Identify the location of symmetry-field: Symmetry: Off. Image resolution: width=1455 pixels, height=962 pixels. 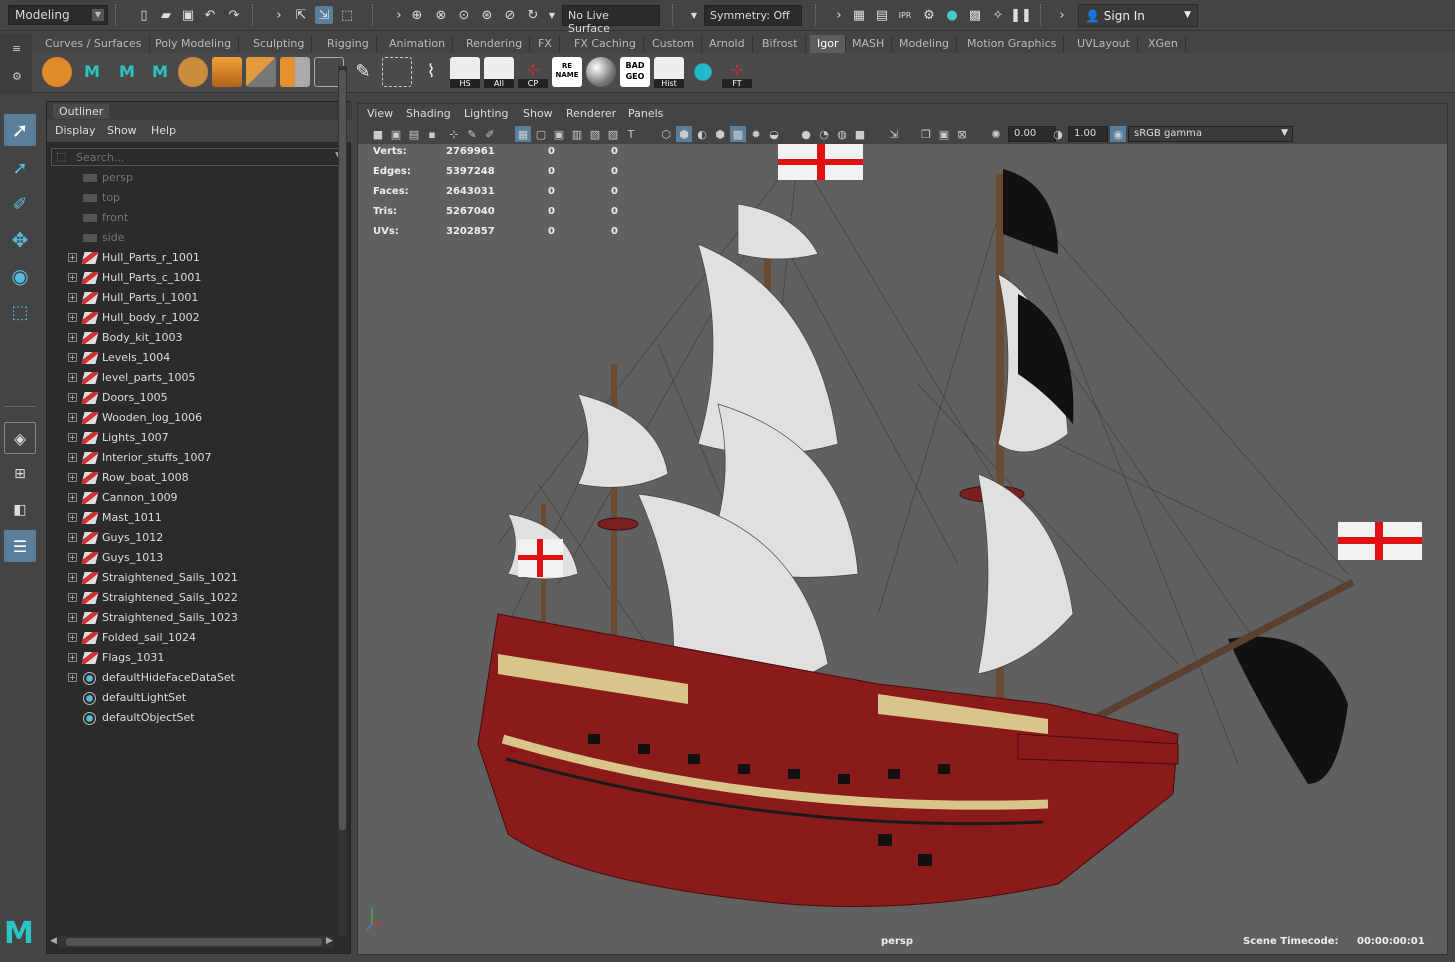
(753, 15).